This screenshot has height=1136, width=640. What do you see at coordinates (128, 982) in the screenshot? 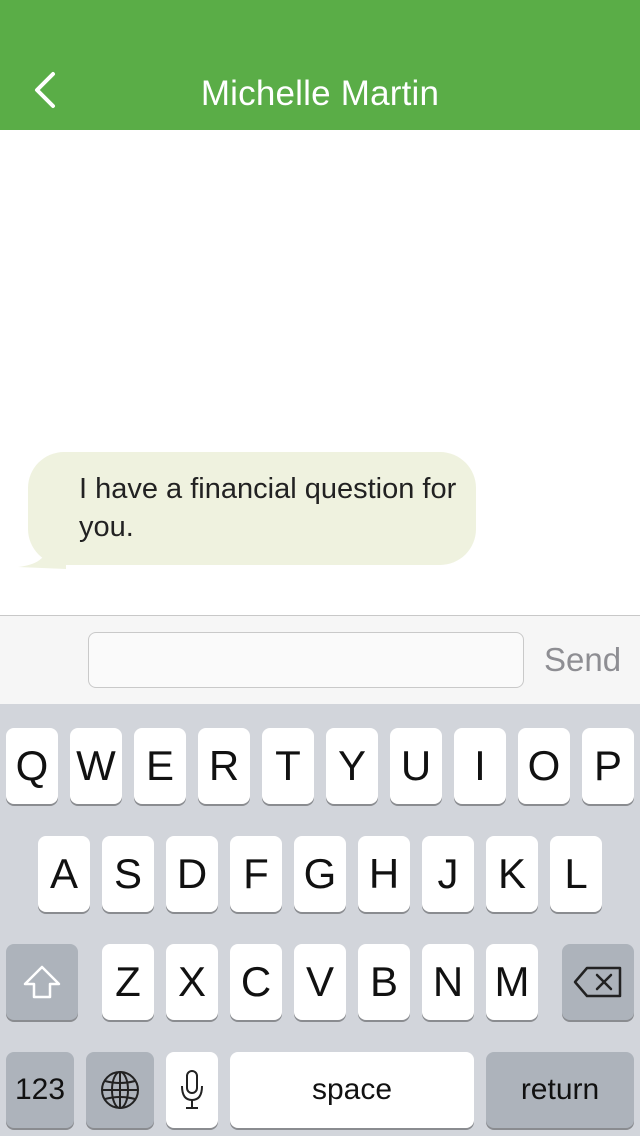
I see `key-z: Z` at bounding box center [128, 982].